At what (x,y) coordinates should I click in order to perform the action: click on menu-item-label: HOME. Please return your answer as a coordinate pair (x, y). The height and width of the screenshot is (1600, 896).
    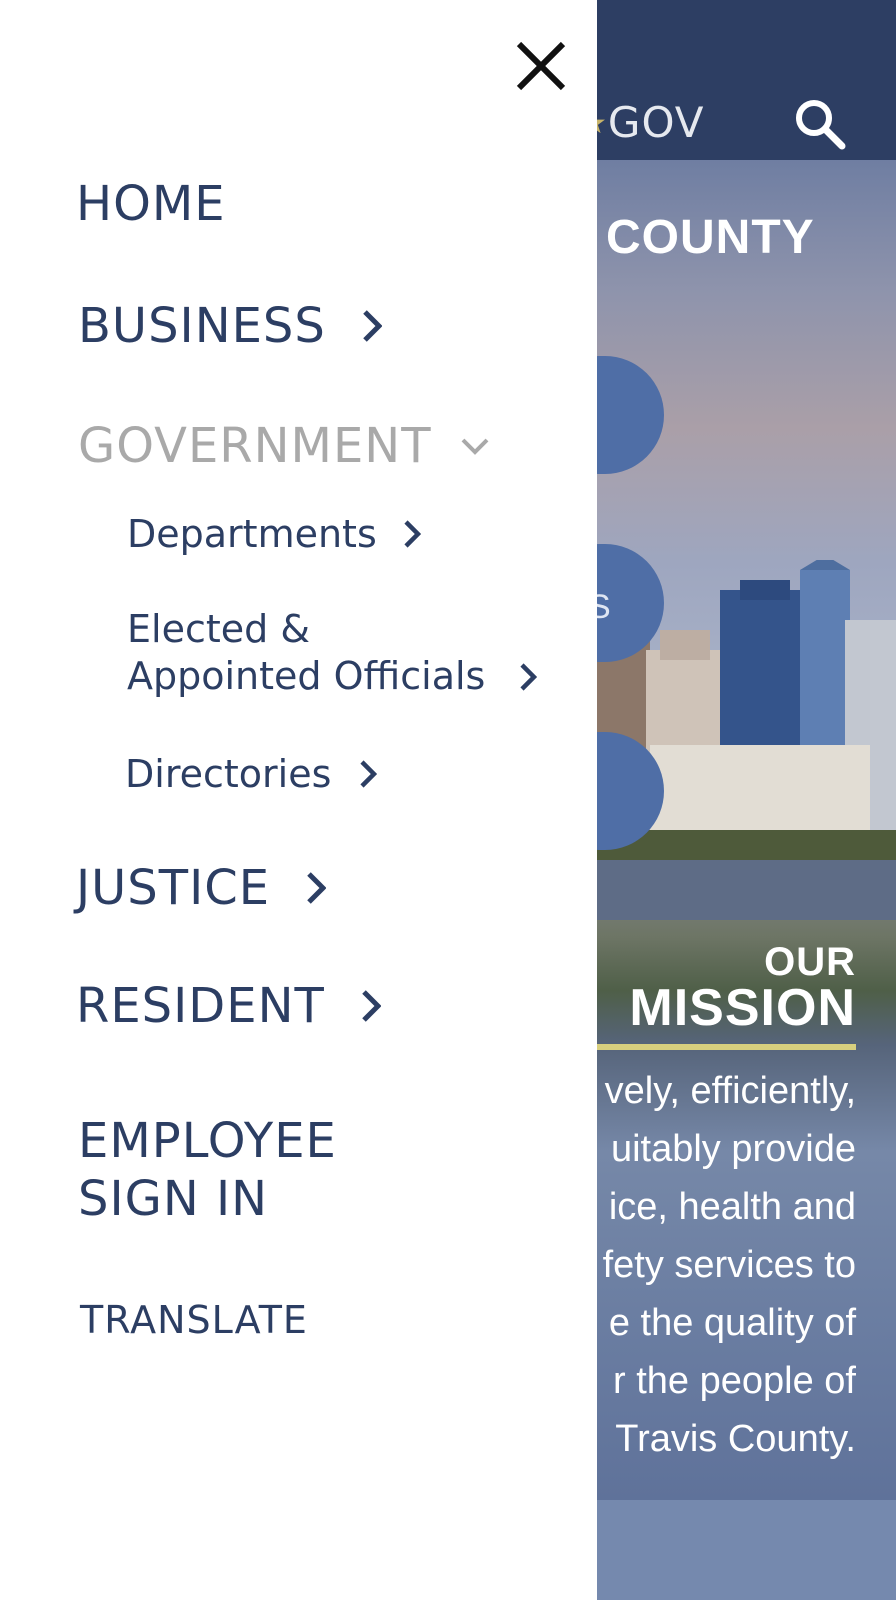
    Looking at the image, I should click on (151, 204).